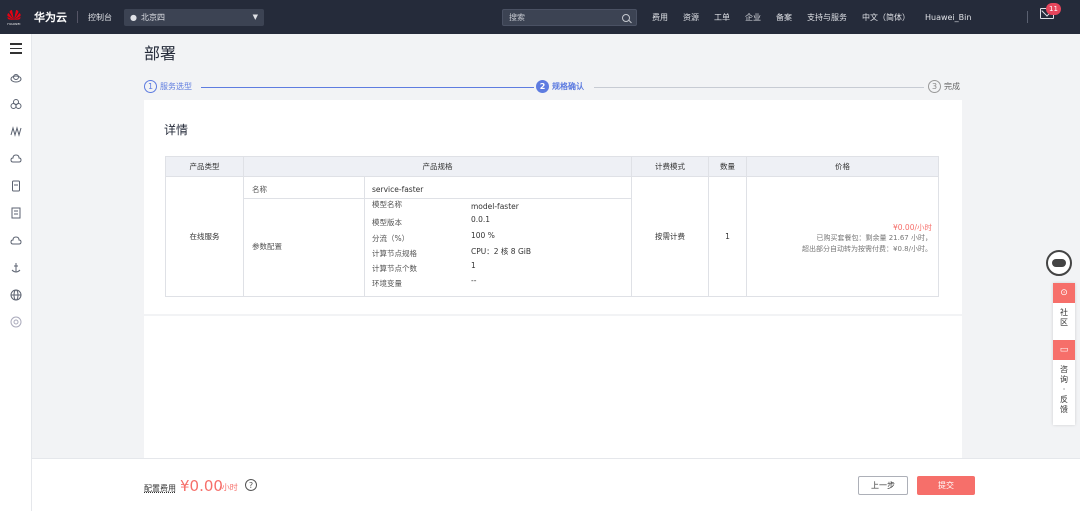 This screenshot has width=1080, height=511. I want to click on nav-fees: 费用, so click(660, 17).